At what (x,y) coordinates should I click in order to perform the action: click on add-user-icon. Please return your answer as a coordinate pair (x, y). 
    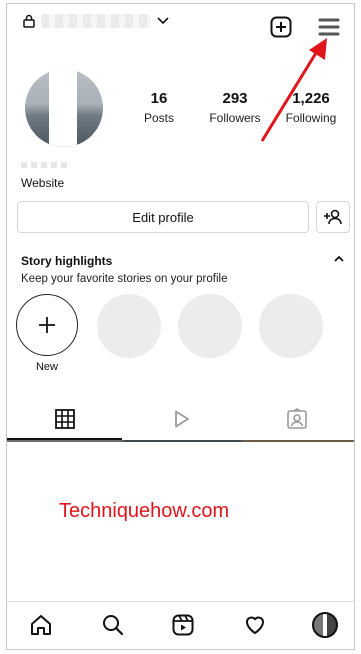
    Looking at the image, I should click on (333, 217).